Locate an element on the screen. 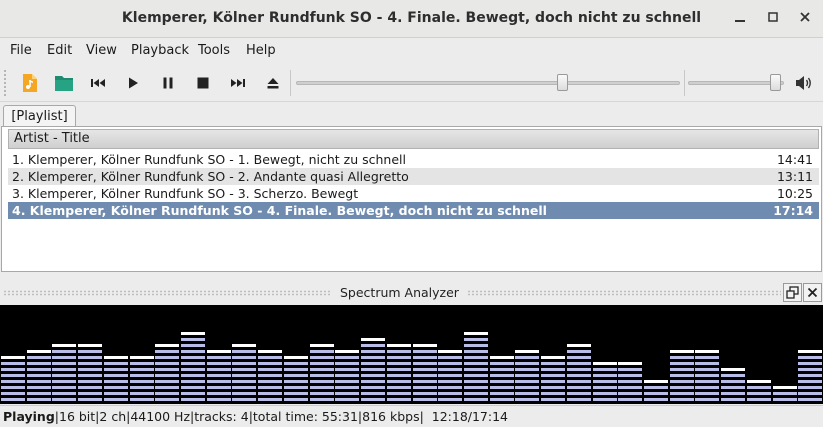 The height and width of the screenshot is (427, 823). stop-button is located at coordinates (203, 83).